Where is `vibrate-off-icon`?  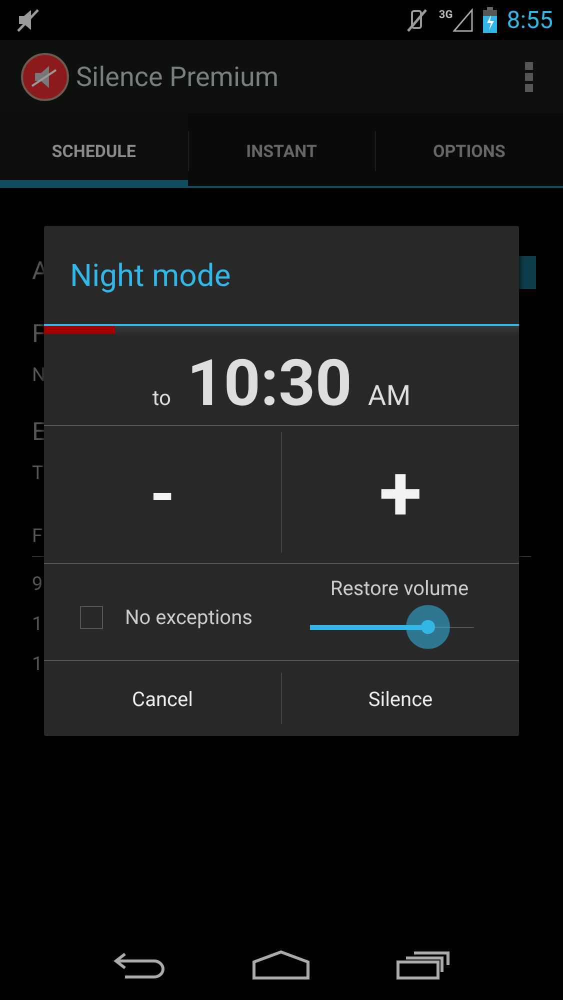 vibrate-off-icon is located at coordinates (416, 20).